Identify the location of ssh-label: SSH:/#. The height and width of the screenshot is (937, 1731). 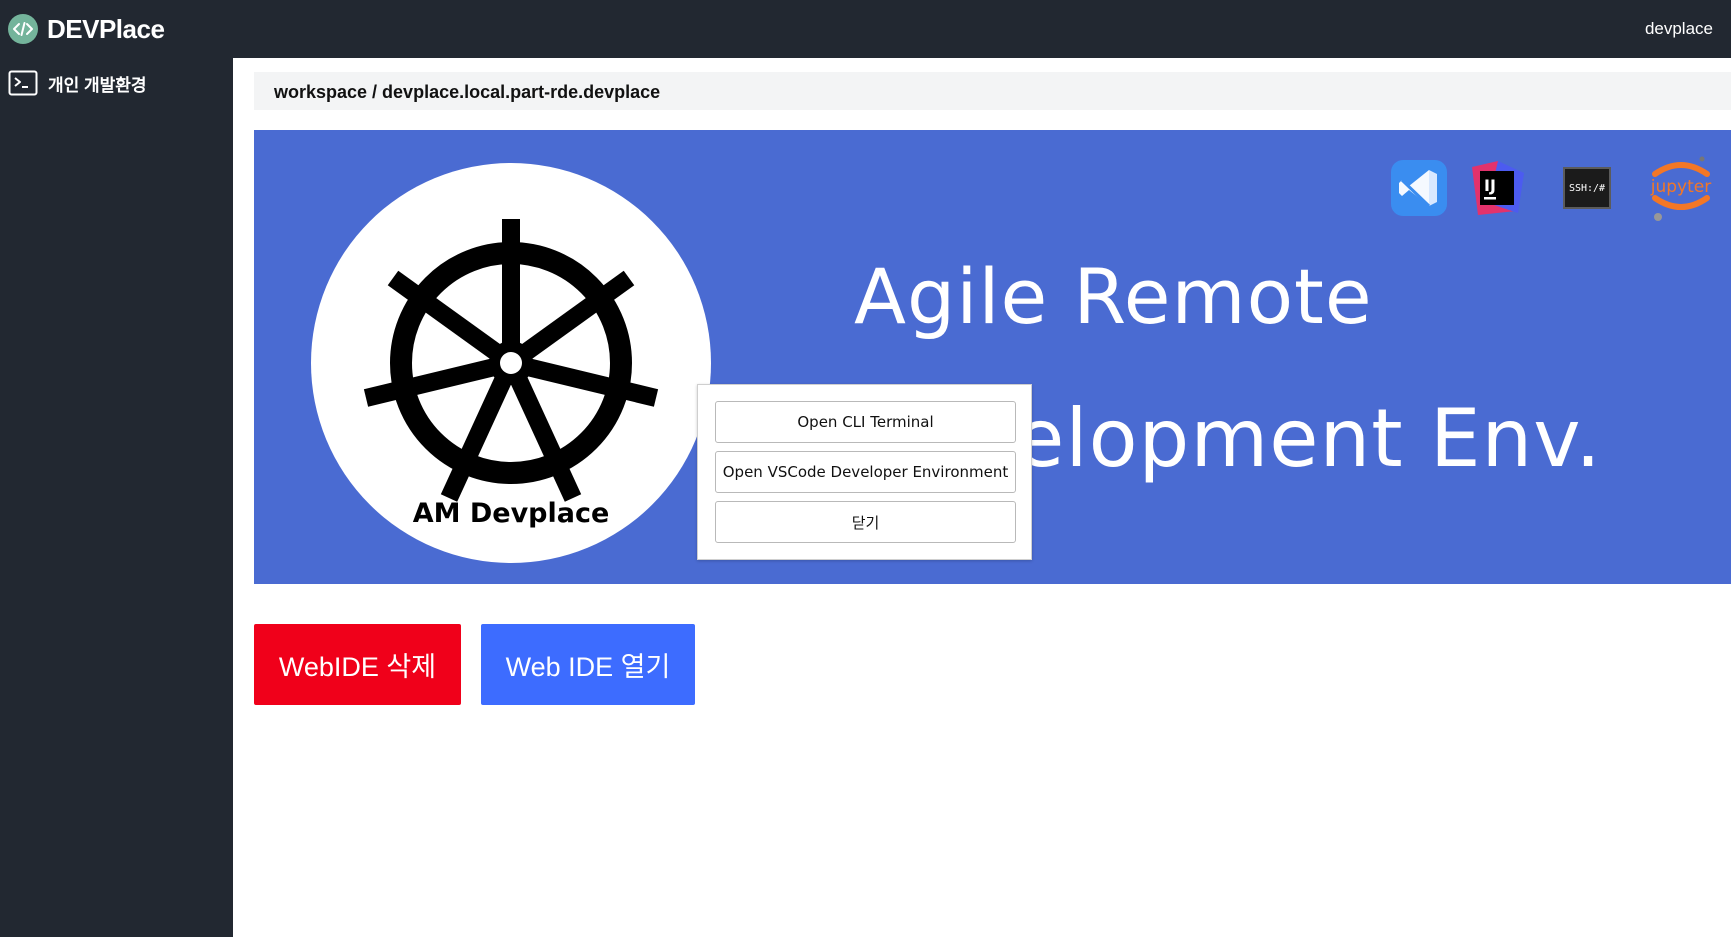
(1587, 188).